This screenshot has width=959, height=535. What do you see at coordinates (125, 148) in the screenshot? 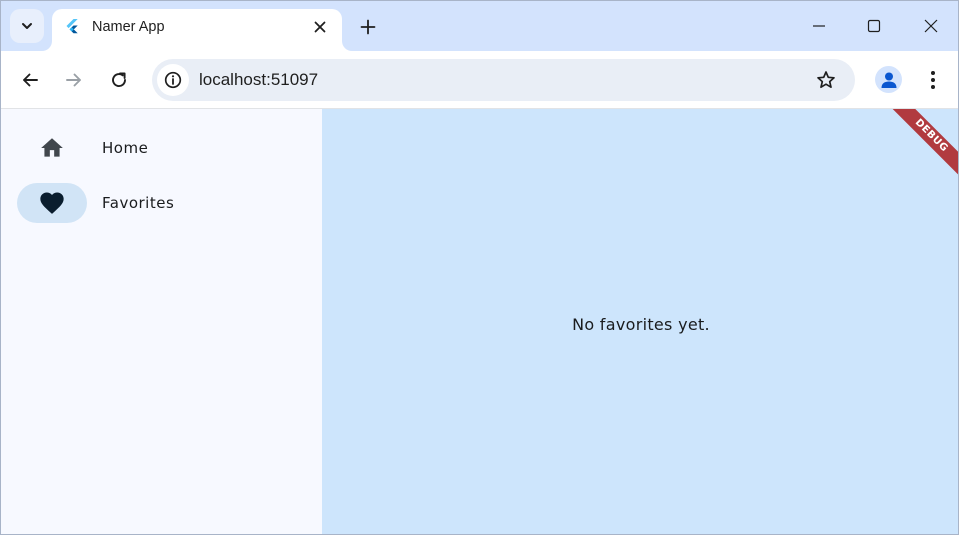
I see `nav-label: Home` at bounding box center [125, 148].